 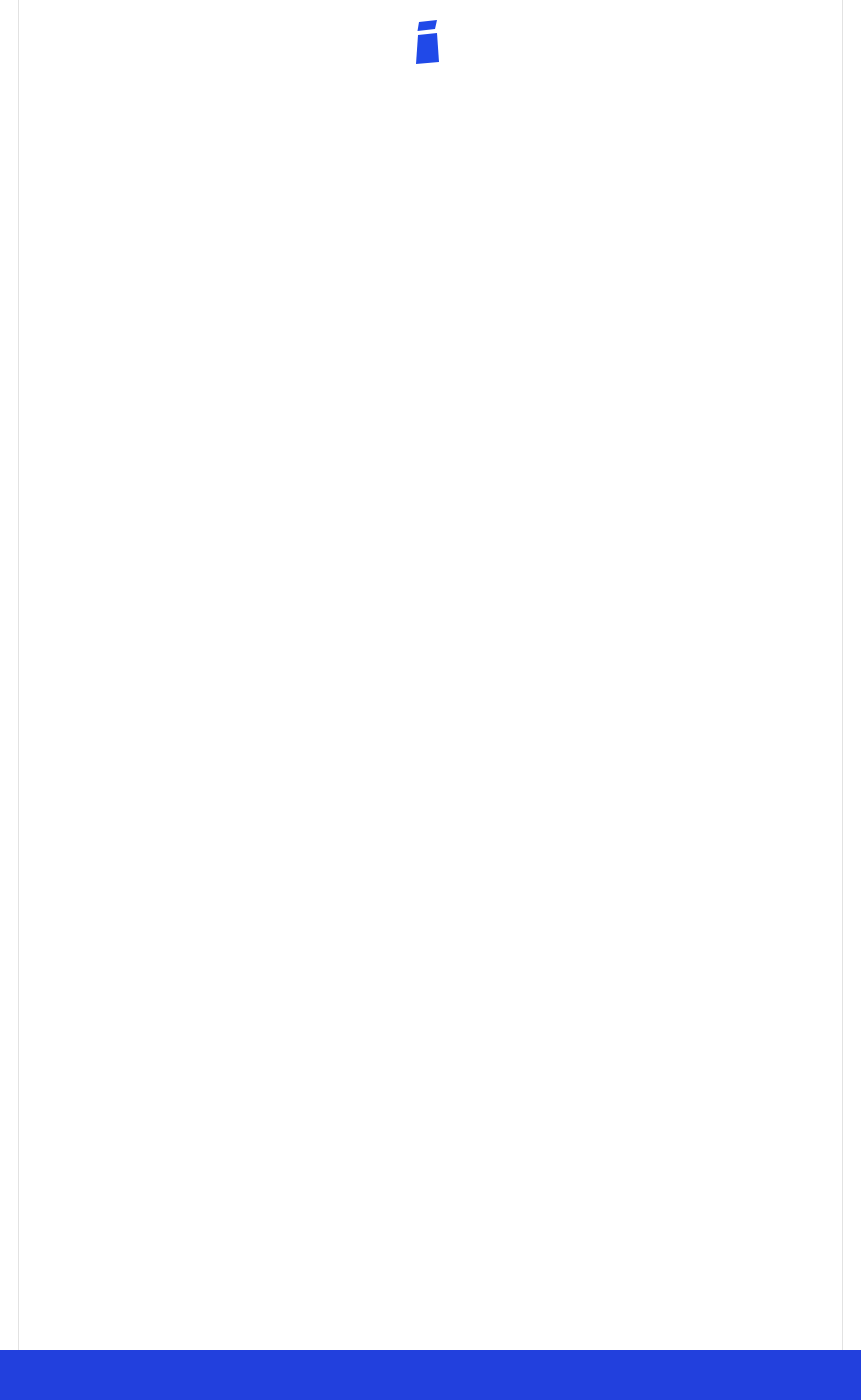 What do you see at coordinates (18, 700) in the screenshot?
I see `page-left-guide` at bounding box center [18, 700].